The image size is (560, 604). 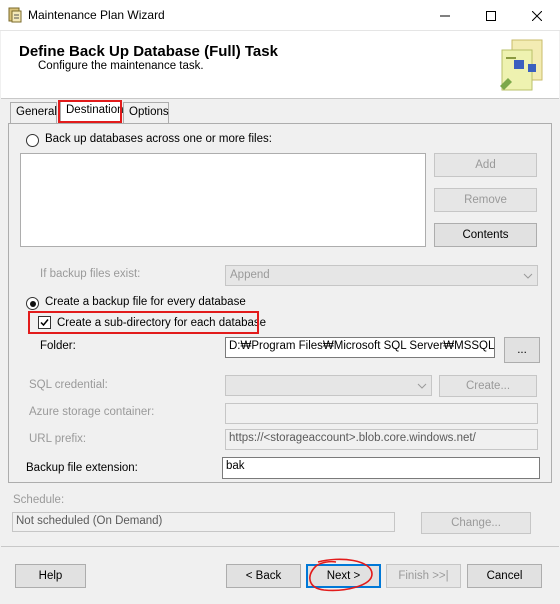 I want to click on close-icon, so click(x=537, y=15).